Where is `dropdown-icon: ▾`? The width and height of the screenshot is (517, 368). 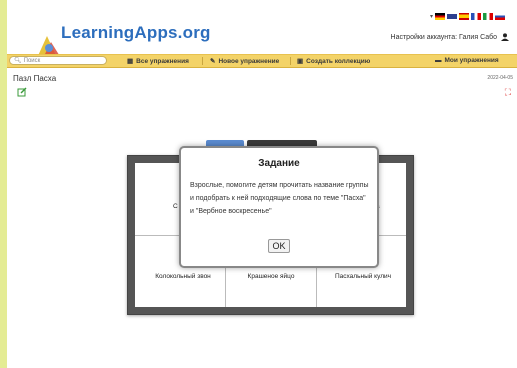 dropdown-icon: ▾ is located at coordinates (431, 16).